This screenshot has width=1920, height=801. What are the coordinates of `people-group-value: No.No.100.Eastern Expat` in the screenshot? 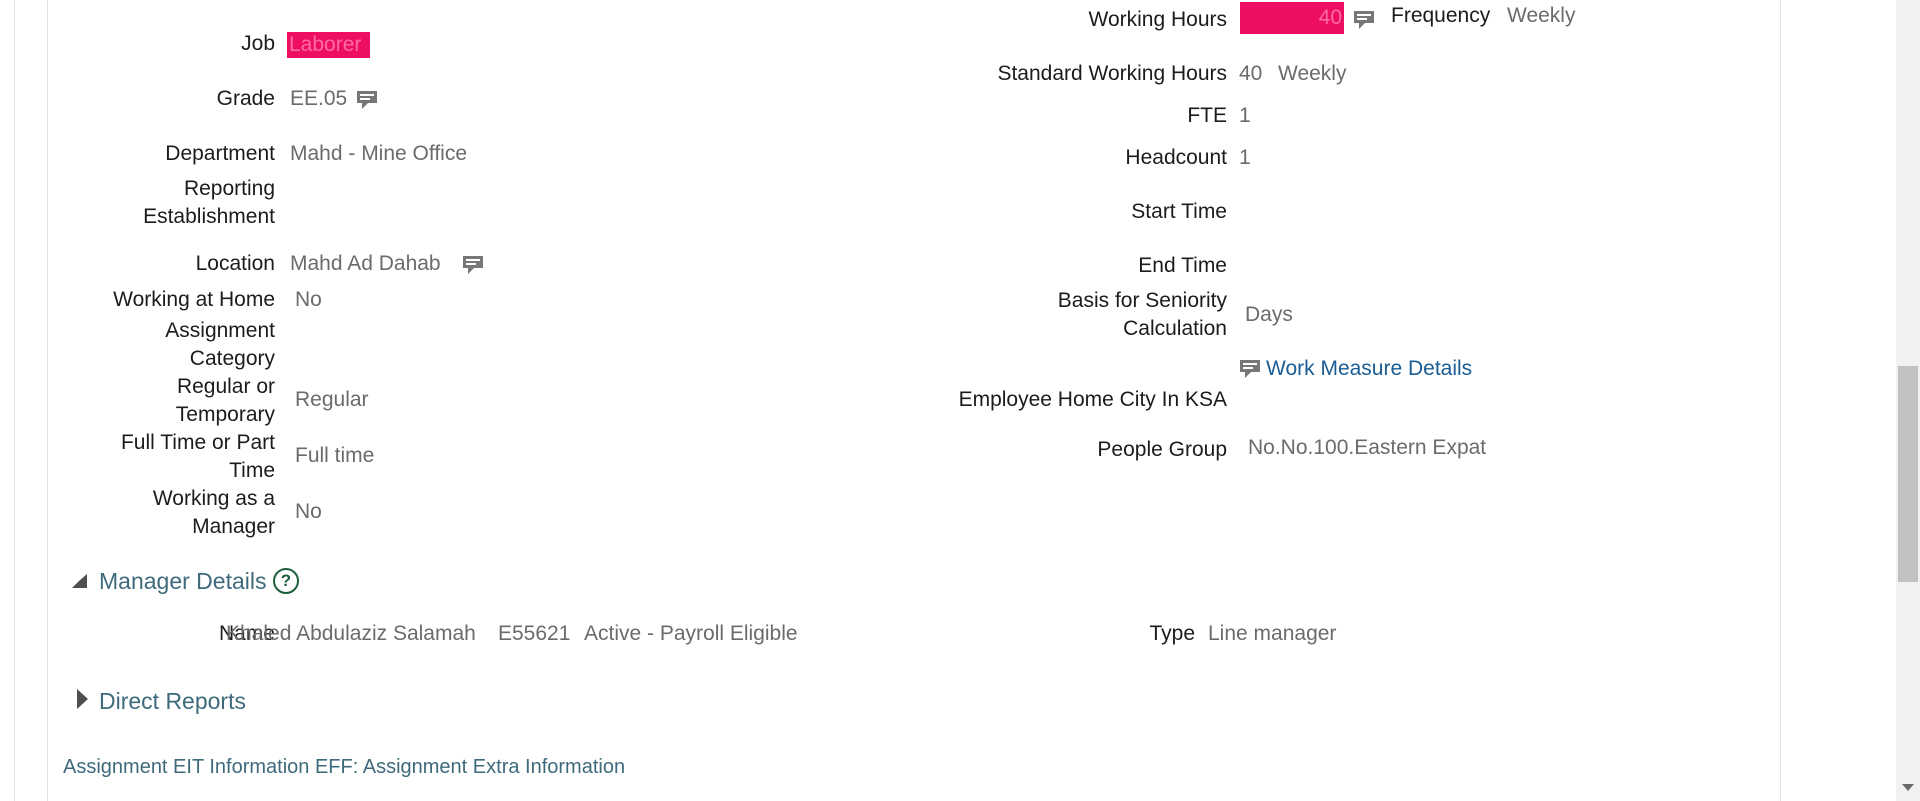 It's located at (1367, 447).